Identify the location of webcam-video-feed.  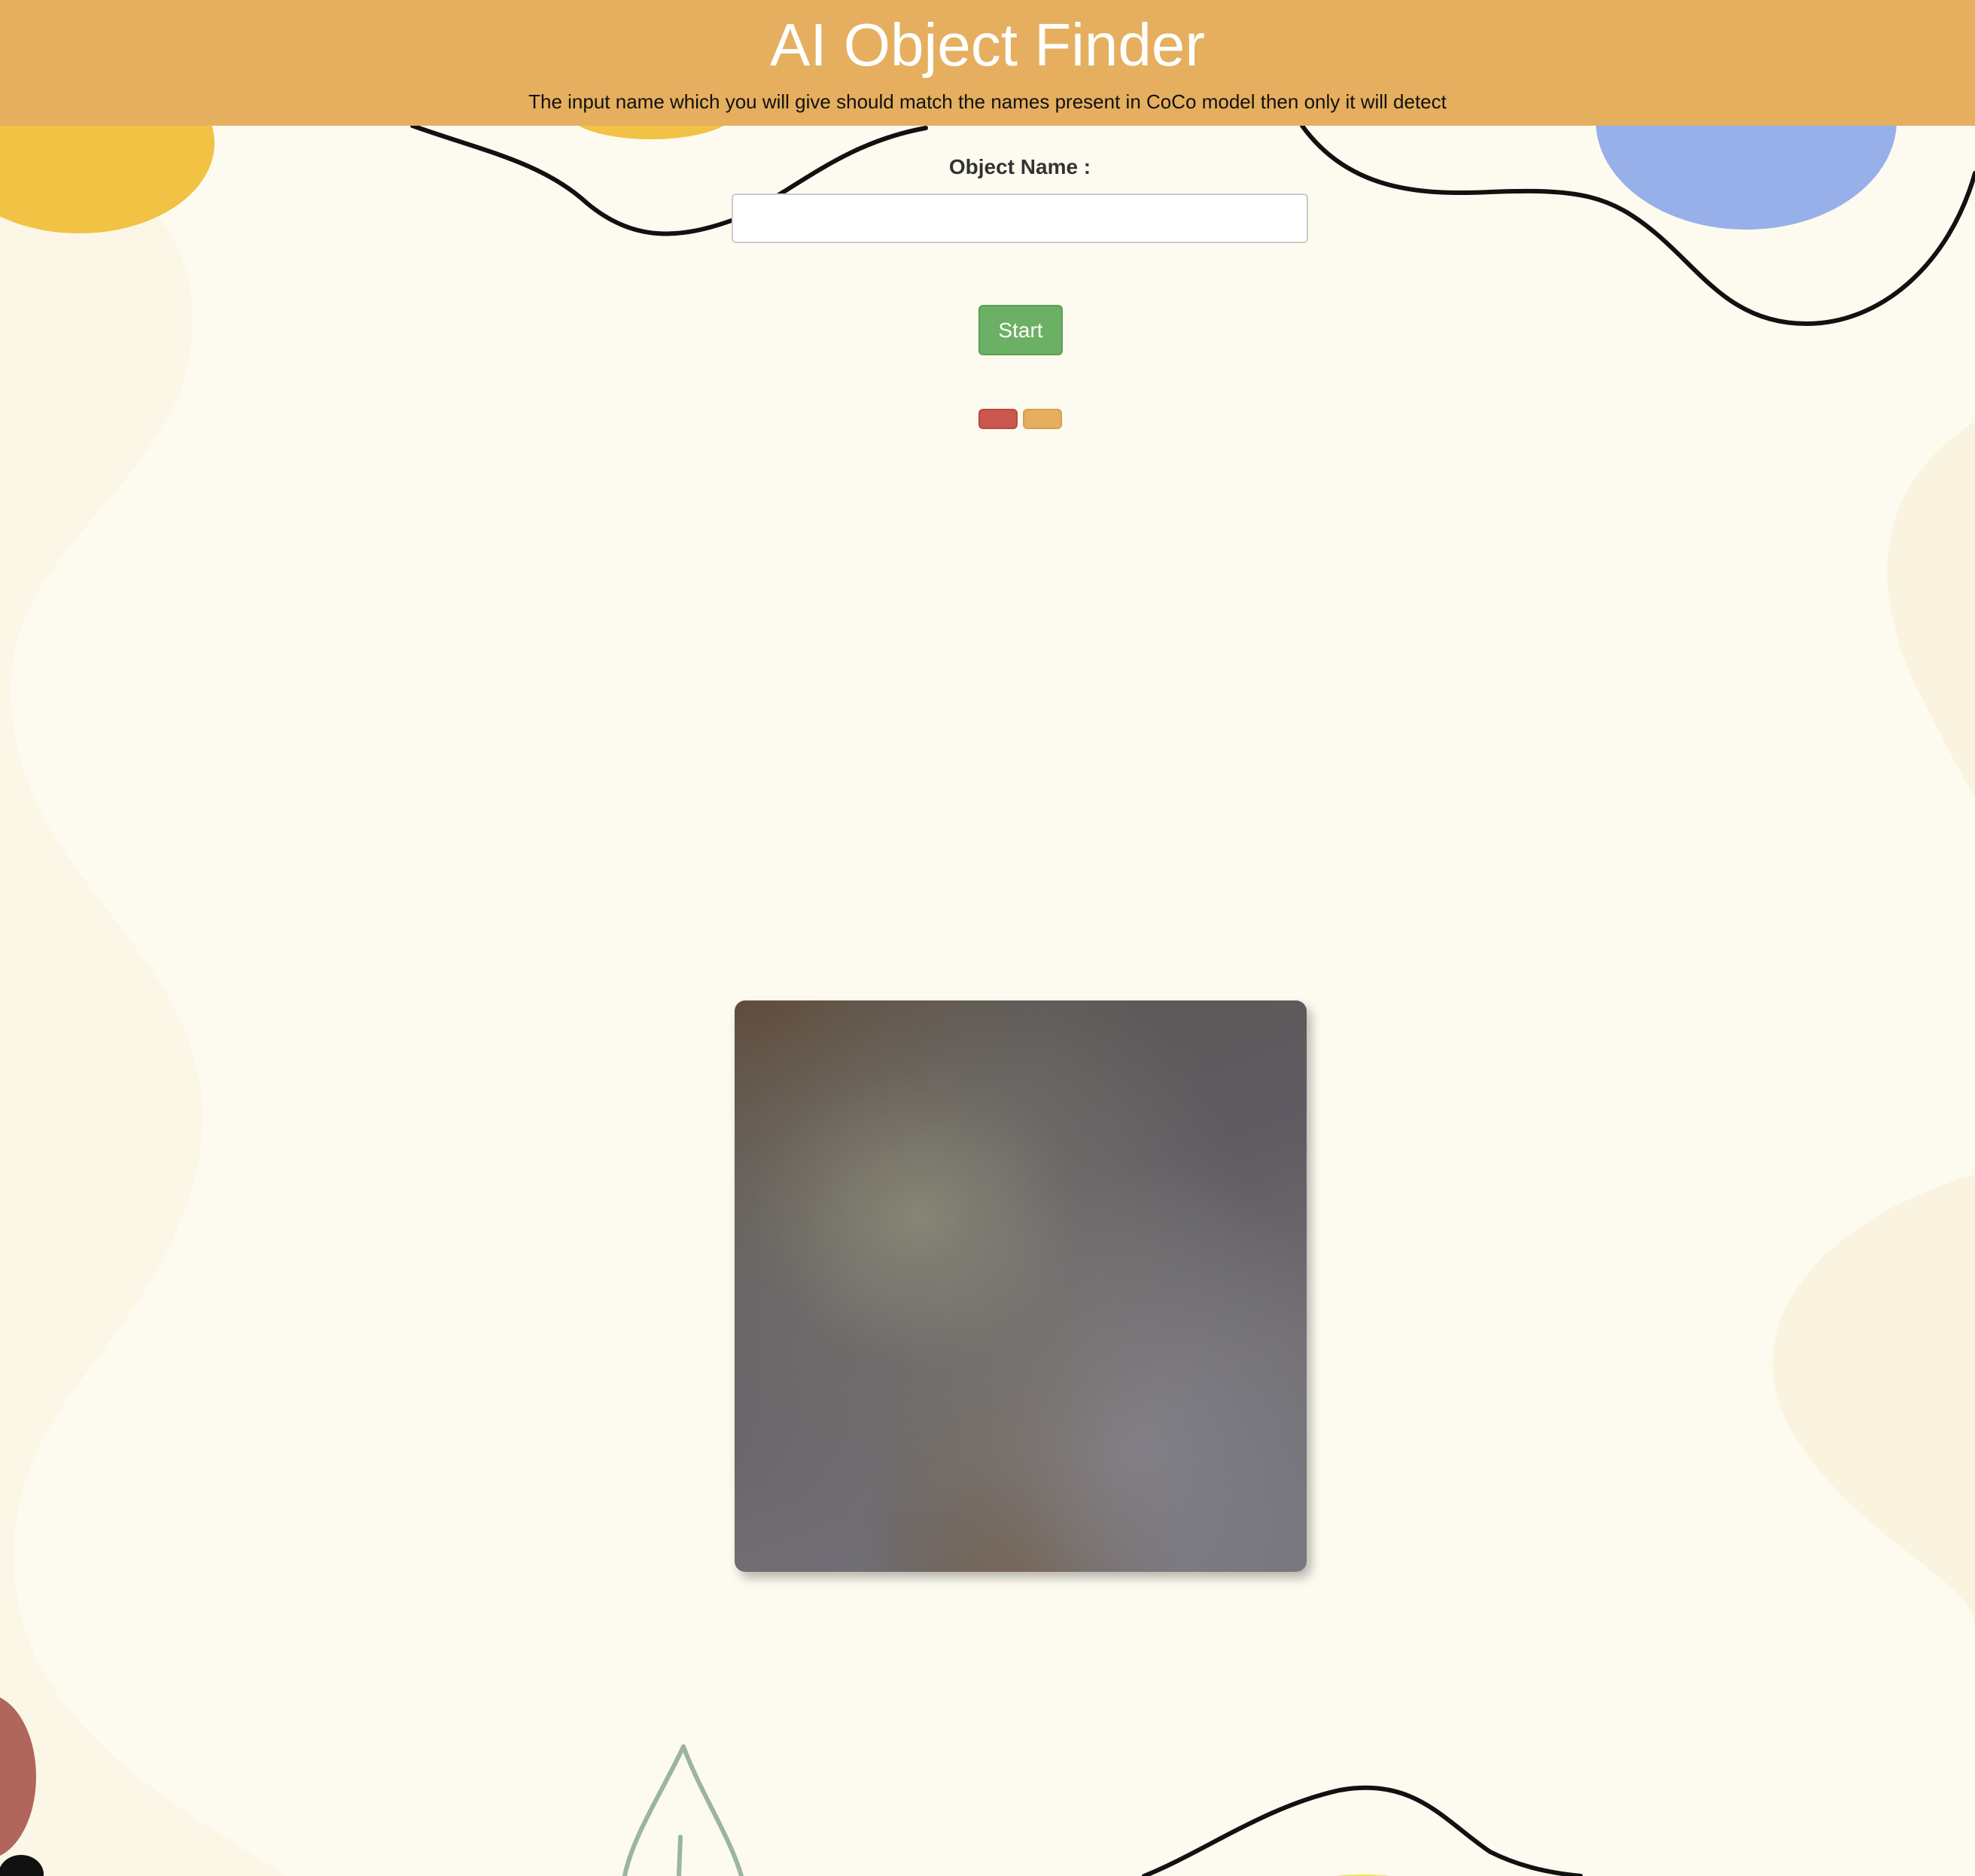
(1021, 1286).